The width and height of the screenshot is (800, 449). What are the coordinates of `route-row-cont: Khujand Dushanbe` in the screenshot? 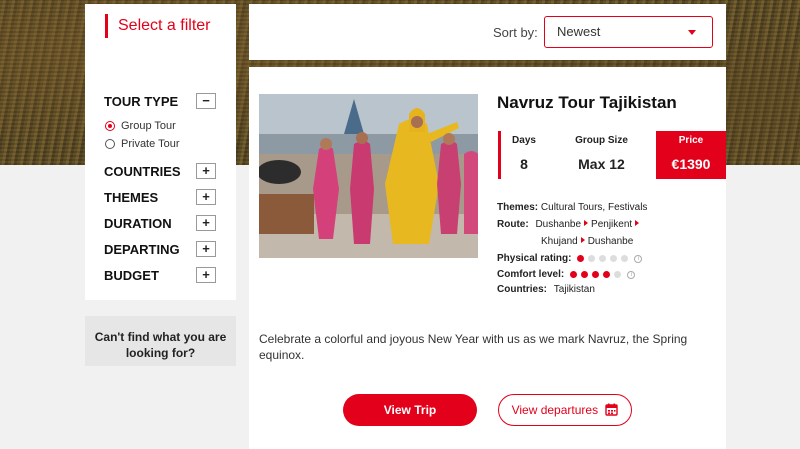 It's located at (587, 241).